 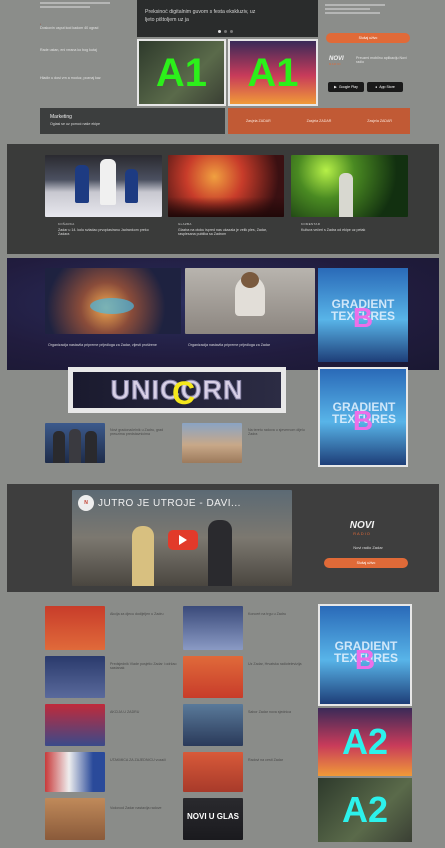 I want to click on news-item: Hladin u dosi vrn a moduz, poznaj kaz, so click(x=86, y=78).